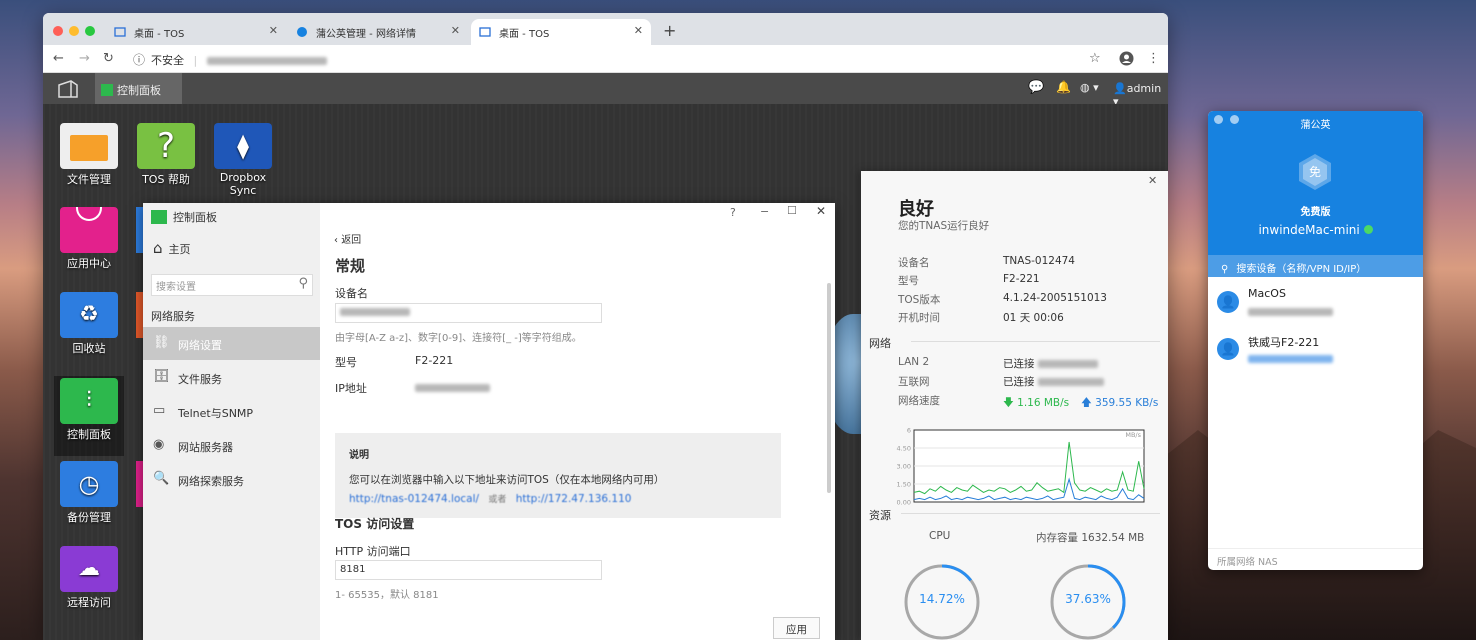 The height and width of the screenshot is (640, 1476). Describe the element at coordinates (239, 60) in the screenshot. I see `url-field: 不安全 |` at that location.